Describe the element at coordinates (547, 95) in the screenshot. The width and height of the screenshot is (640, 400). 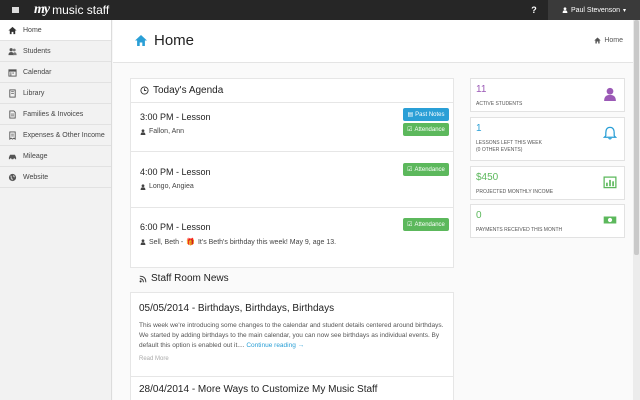
I see `stat-active-students: 11 ACTIVE STUDENTS` at that location.